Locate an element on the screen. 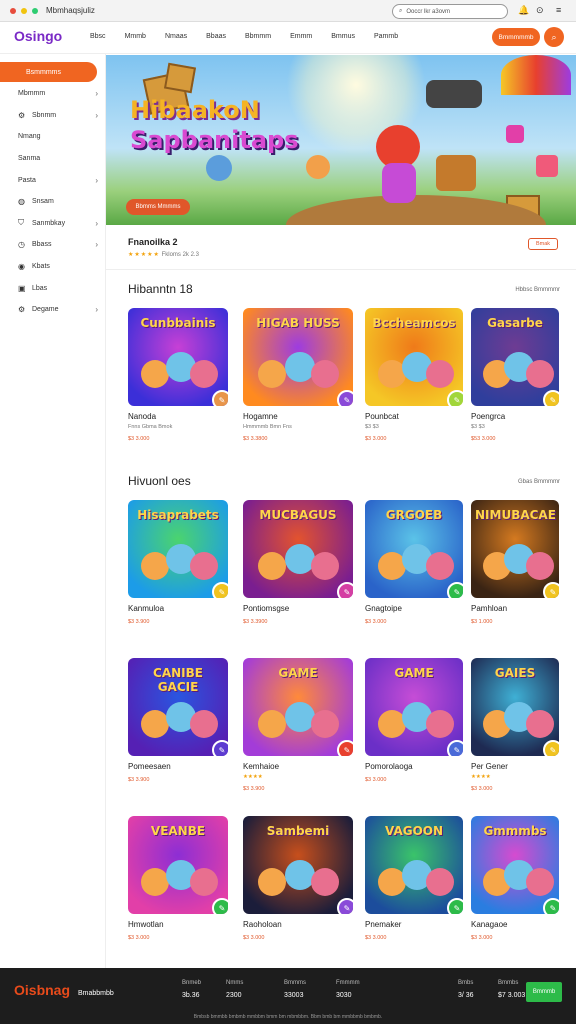 This screenshot has width=576, height=1024. footer-col-heading: Bmbs is located at coordinates (466, 983).